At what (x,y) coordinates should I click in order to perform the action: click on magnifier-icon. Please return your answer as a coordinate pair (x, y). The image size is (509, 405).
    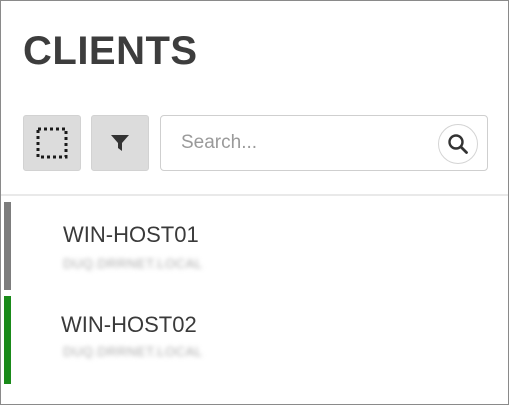
    Looking at the image, I should click on (458, 144).